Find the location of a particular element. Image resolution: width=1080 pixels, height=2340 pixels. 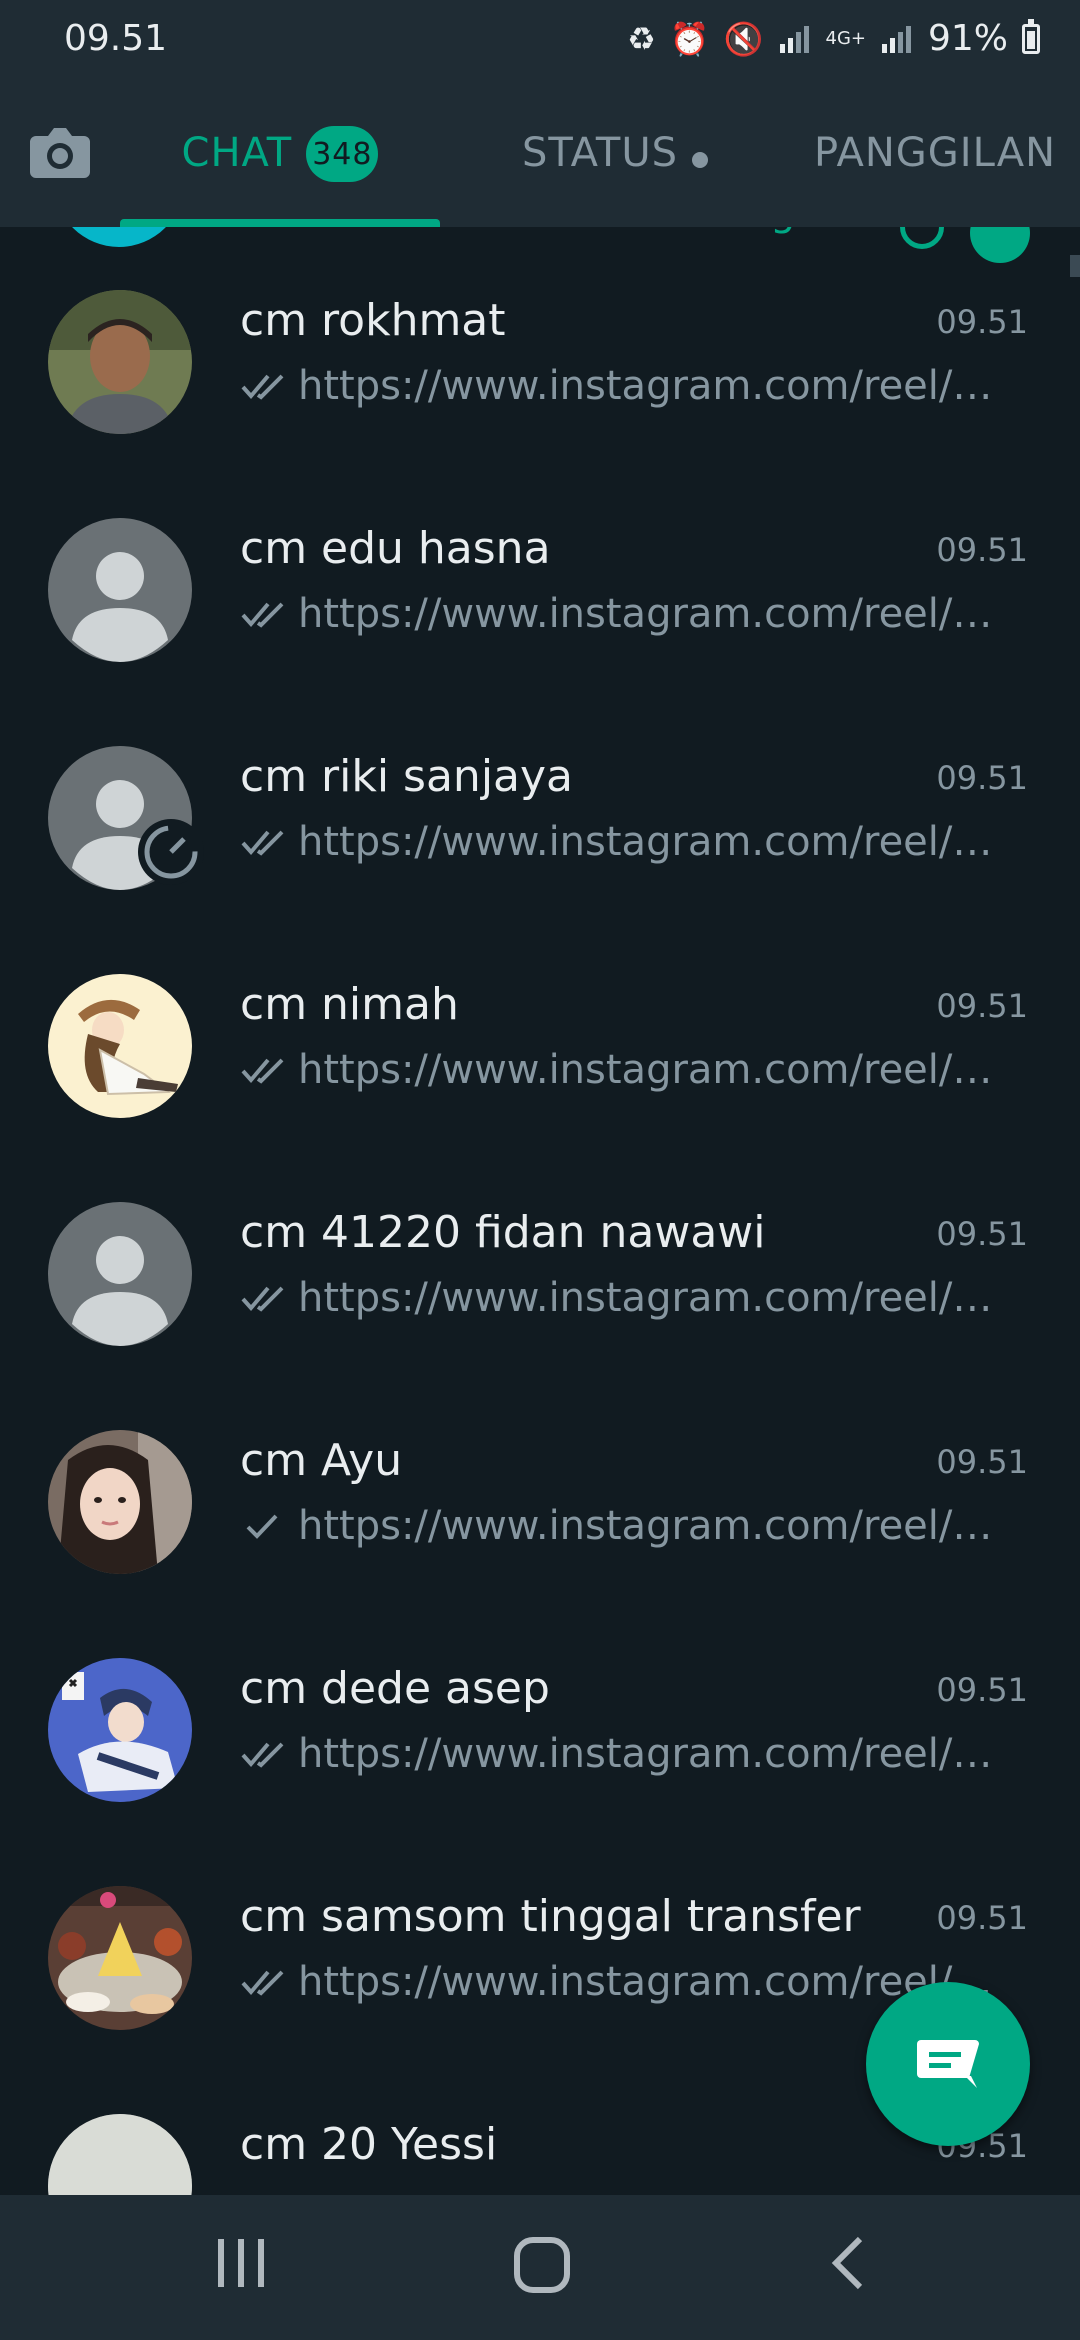

chat-name: cm edu hasna is located at coordinates (395, 548).